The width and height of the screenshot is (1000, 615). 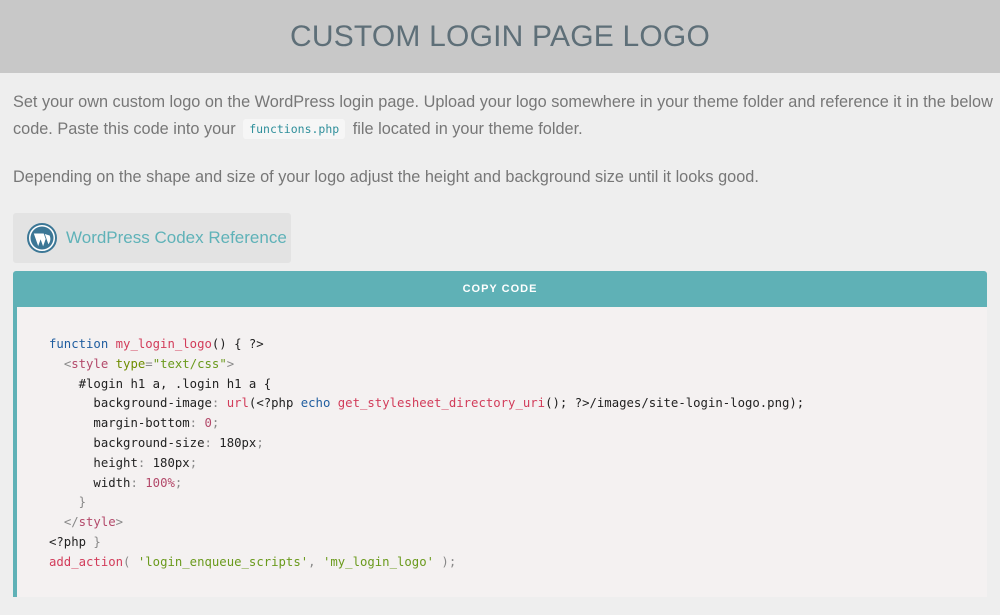 What do you see at coordinates (112, 482) in the screenshot?
I see `code-token: width` at bounding box center [112, 482].